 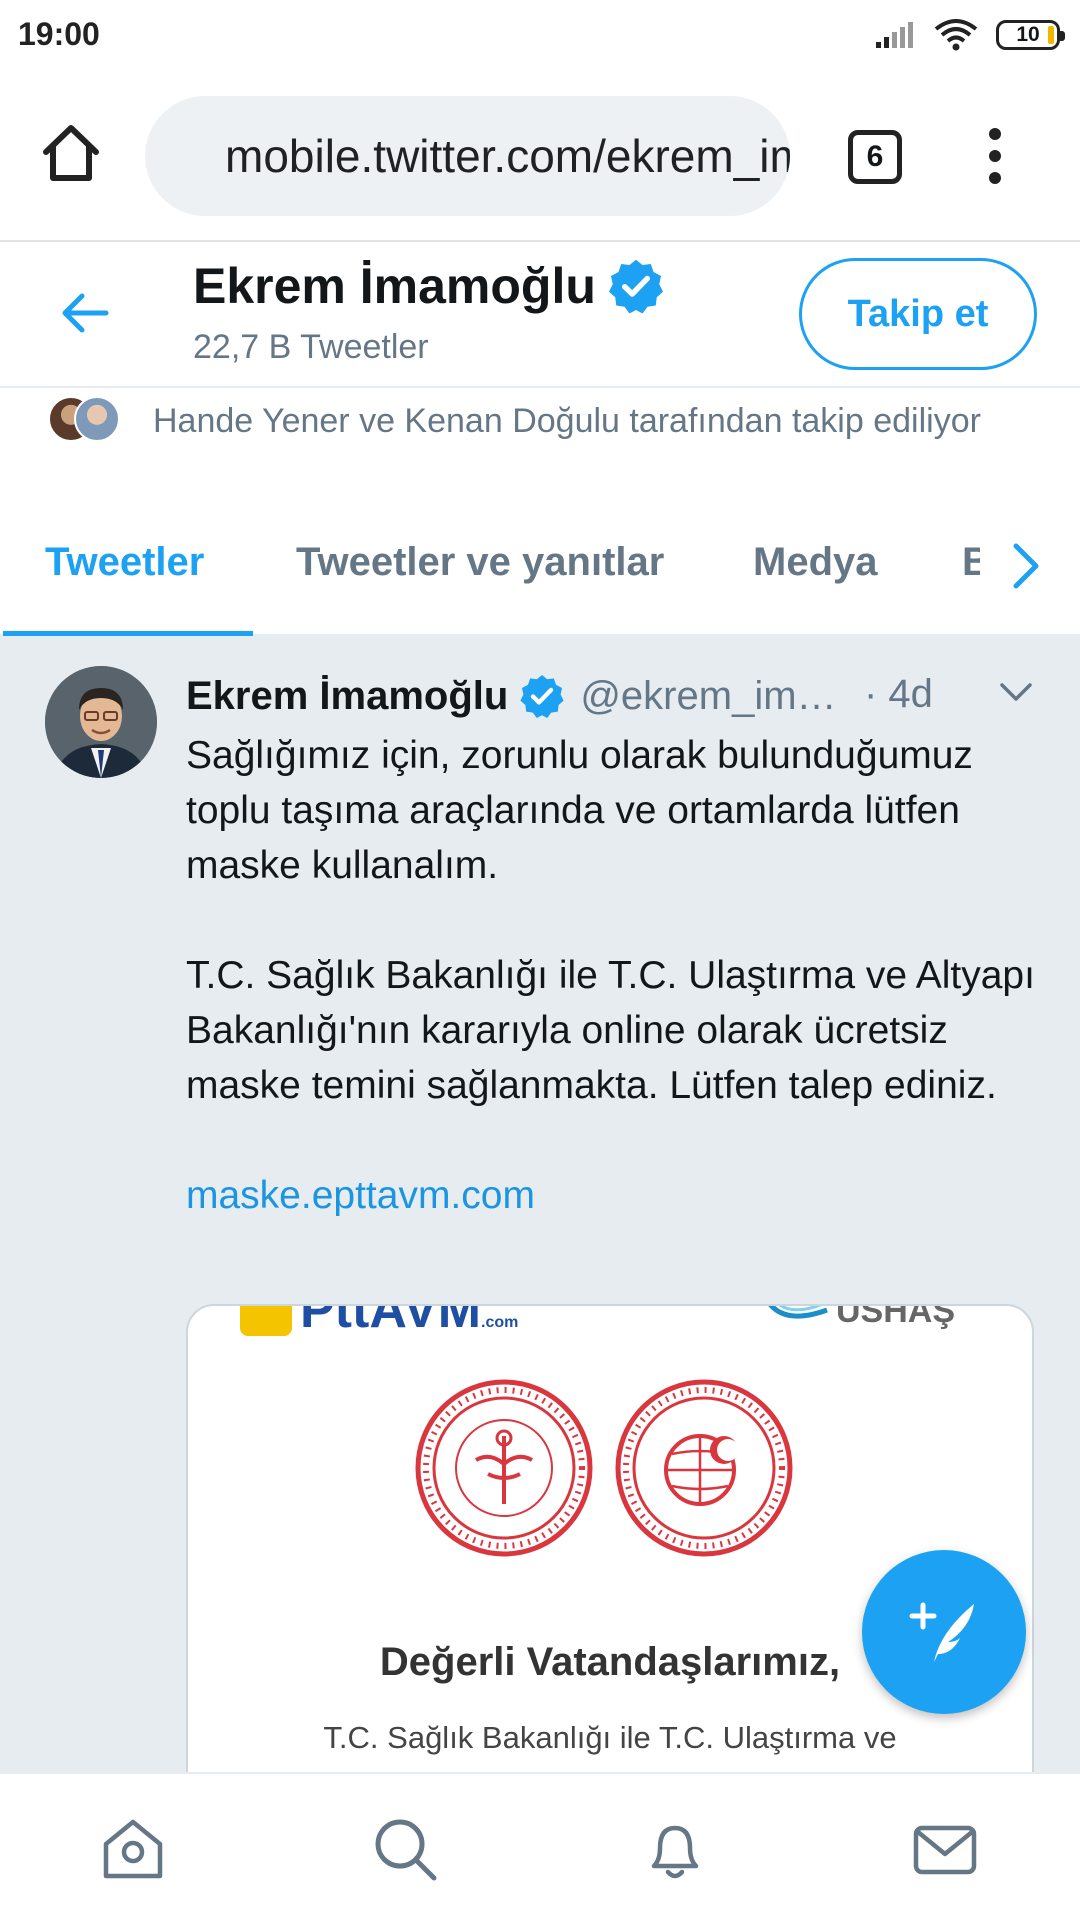 I want to click on tab-likes: Beğeni, so click(x=971, y=562).